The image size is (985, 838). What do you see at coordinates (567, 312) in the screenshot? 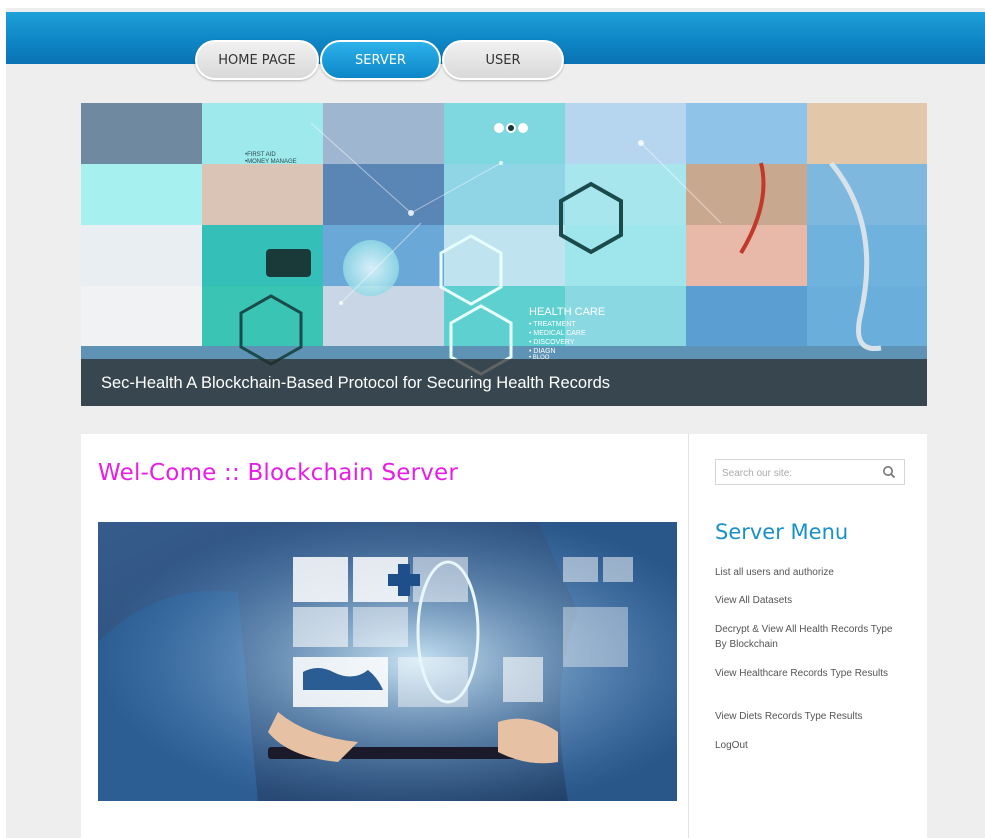
I see `tile-text-health-care: HEALTH CARE` at bounding box center [567, 312].